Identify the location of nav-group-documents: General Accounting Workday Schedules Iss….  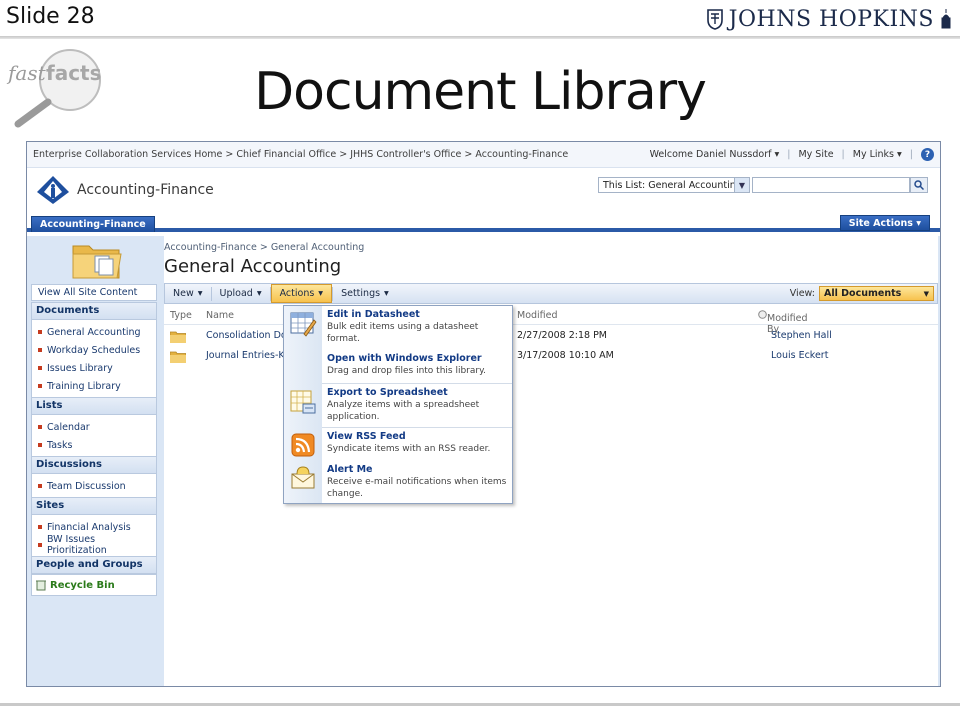
(94, 358).